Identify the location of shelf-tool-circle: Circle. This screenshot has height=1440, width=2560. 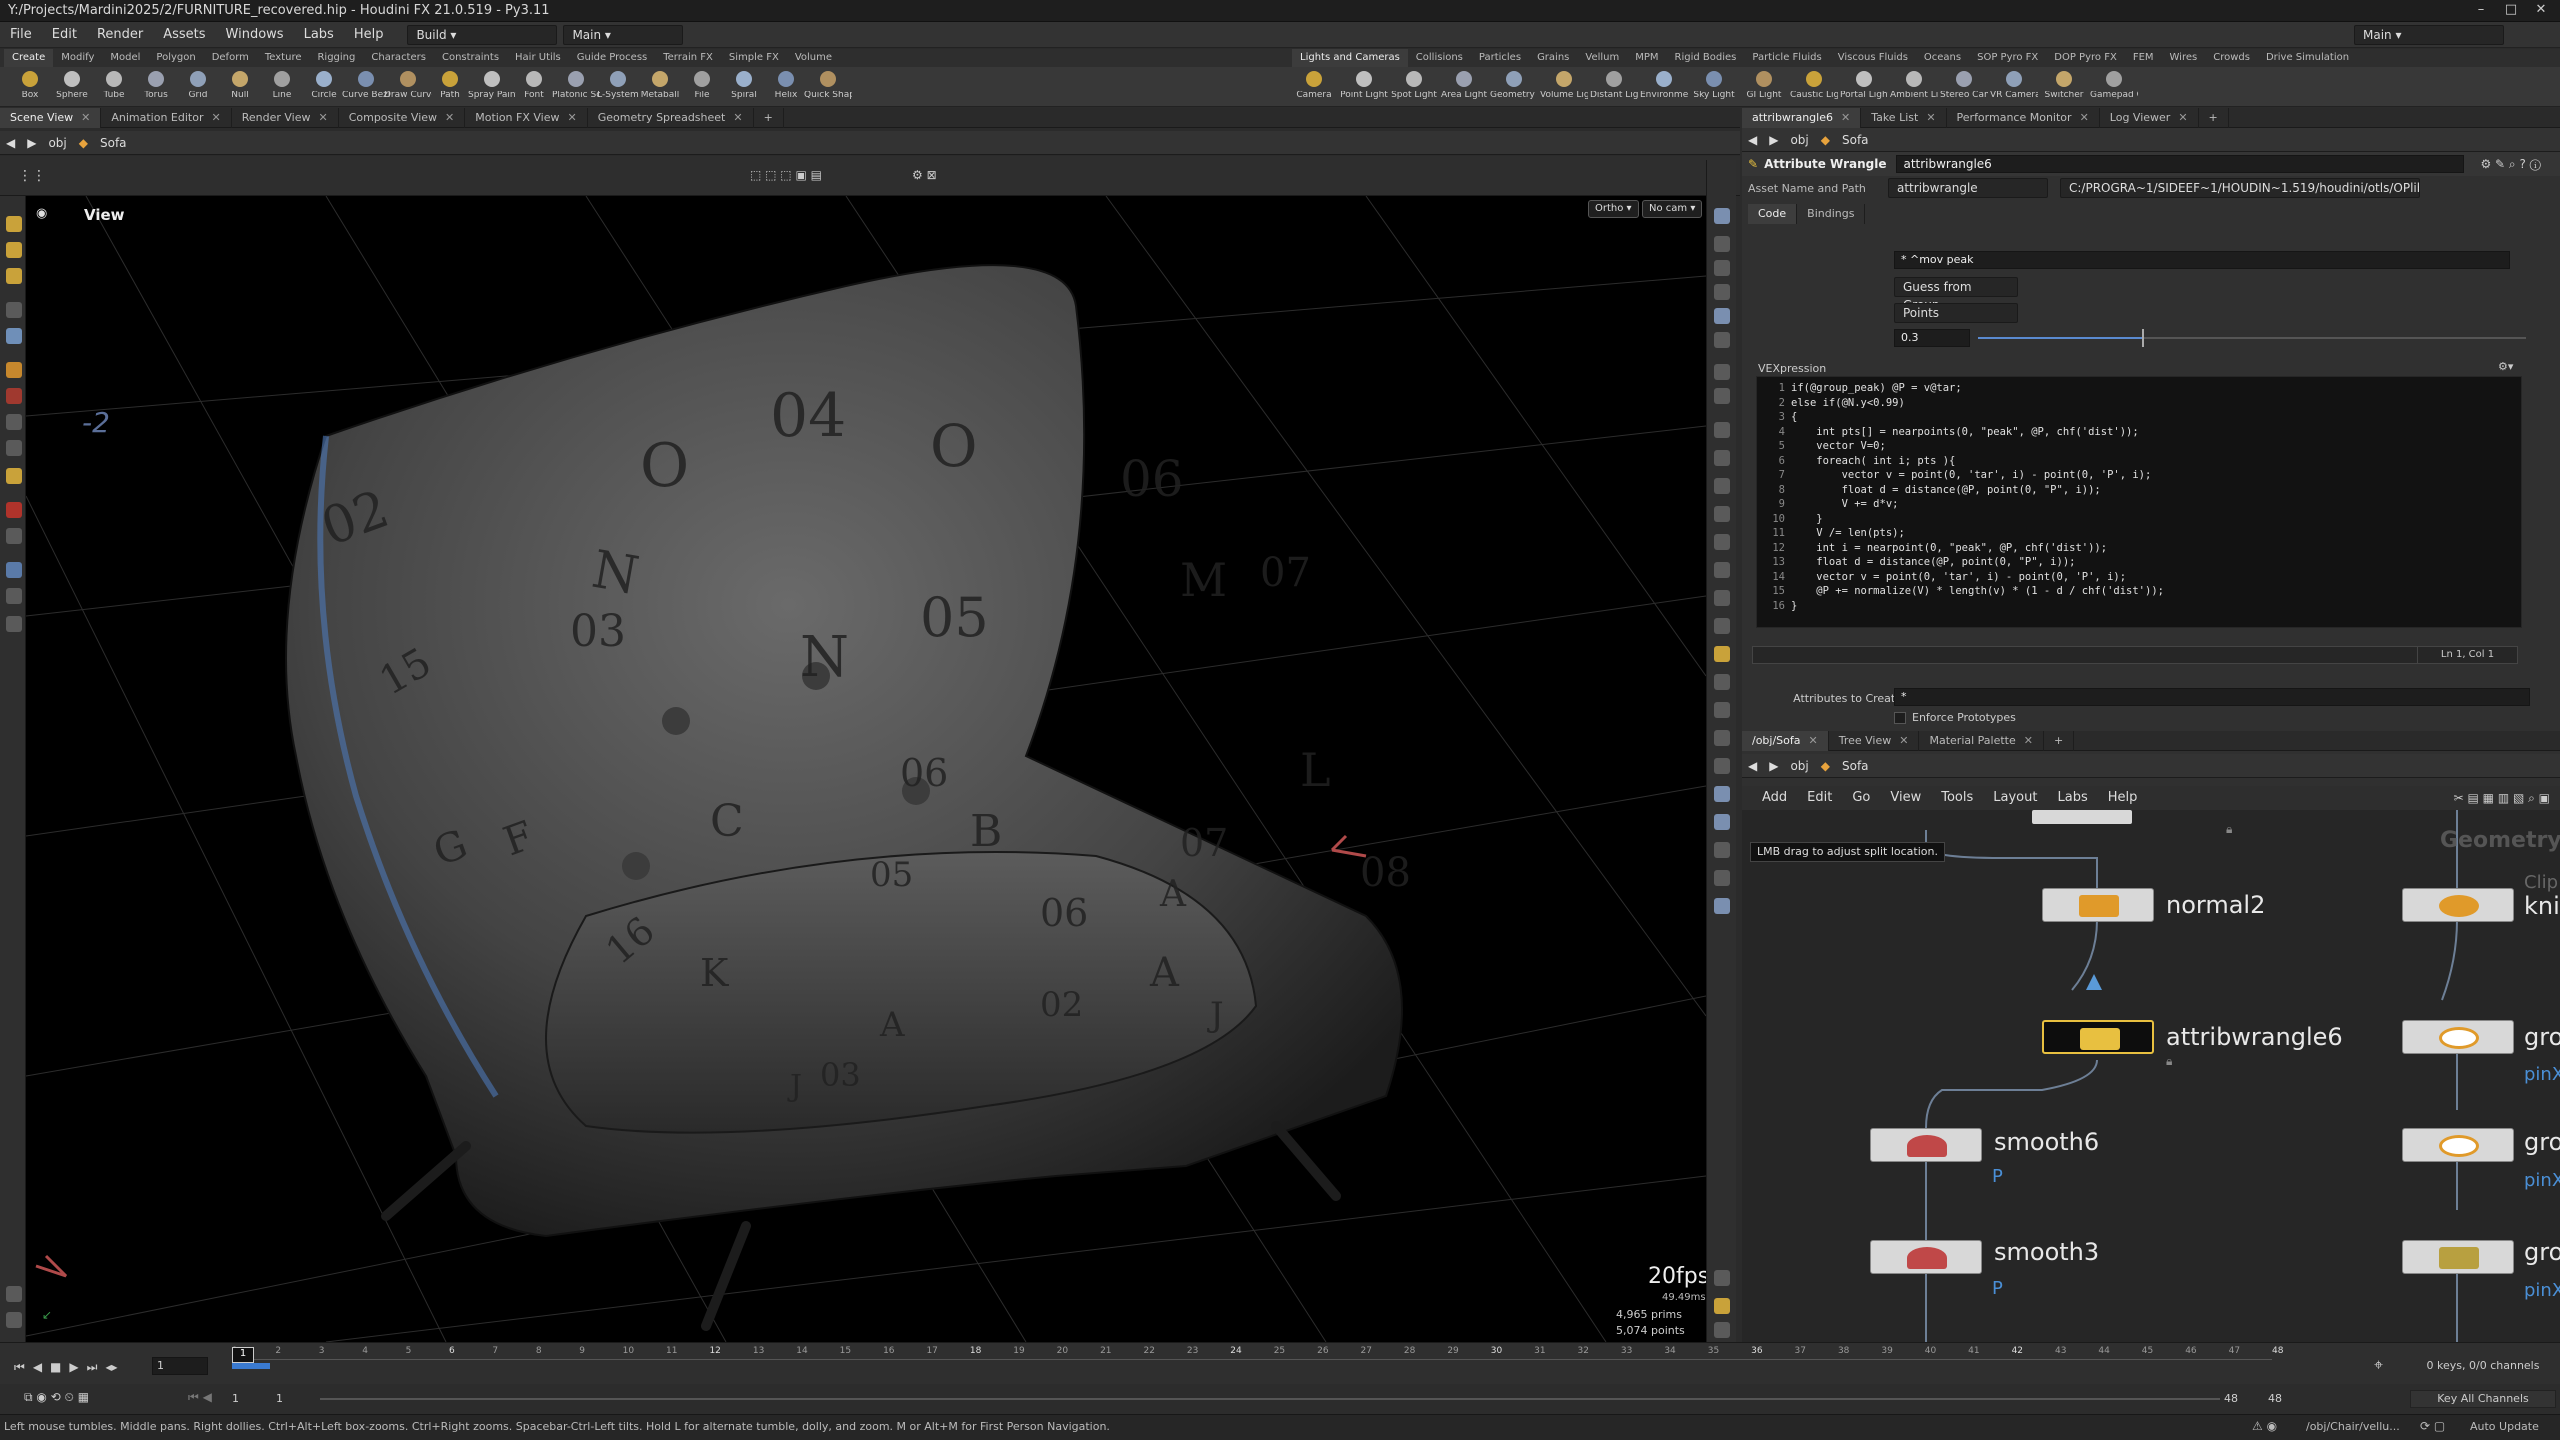
(324, 87).